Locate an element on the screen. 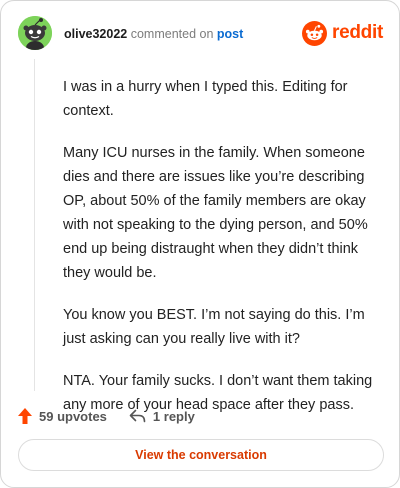  reply-arrow-icon is located at coordinates (137, 416).